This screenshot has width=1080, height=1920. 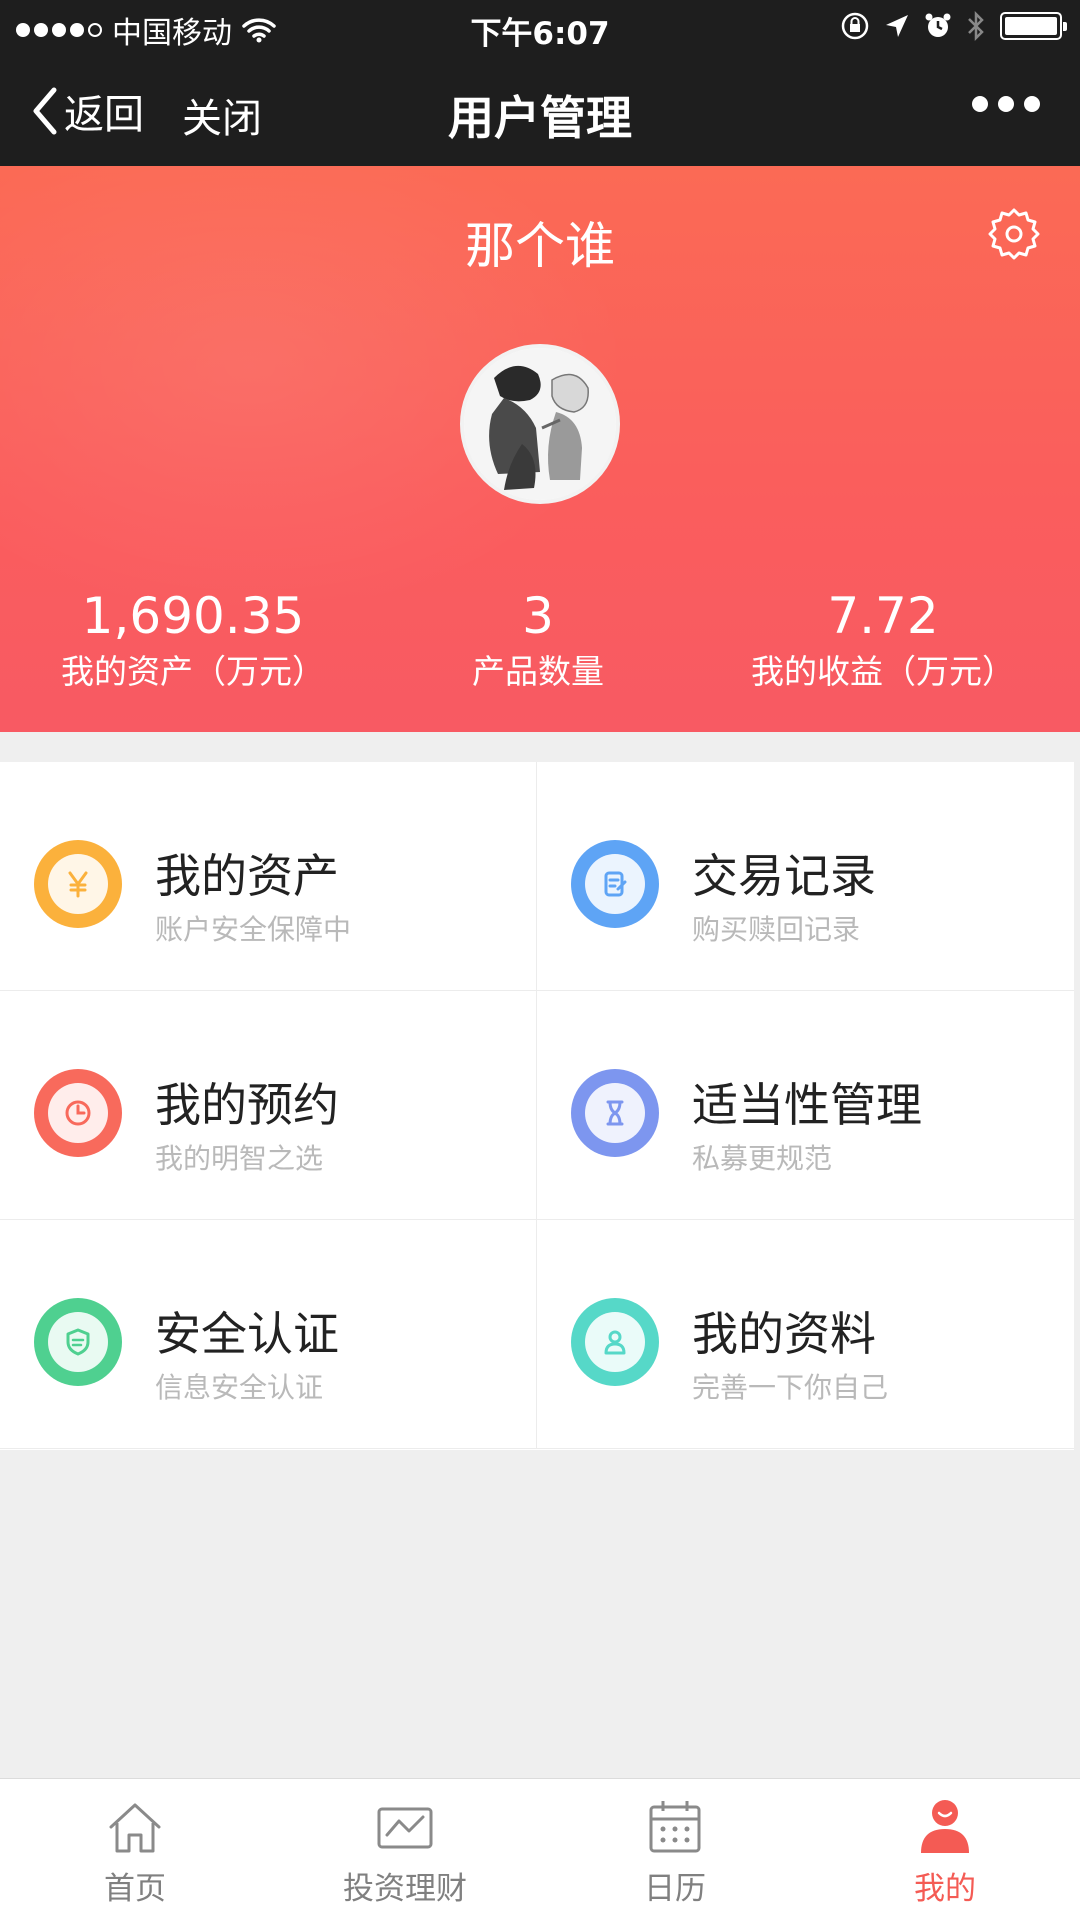 What do you see at coordinates (938, 25) in the screenshot?
I see `alarm-icon` at bounding box center [938, 25].